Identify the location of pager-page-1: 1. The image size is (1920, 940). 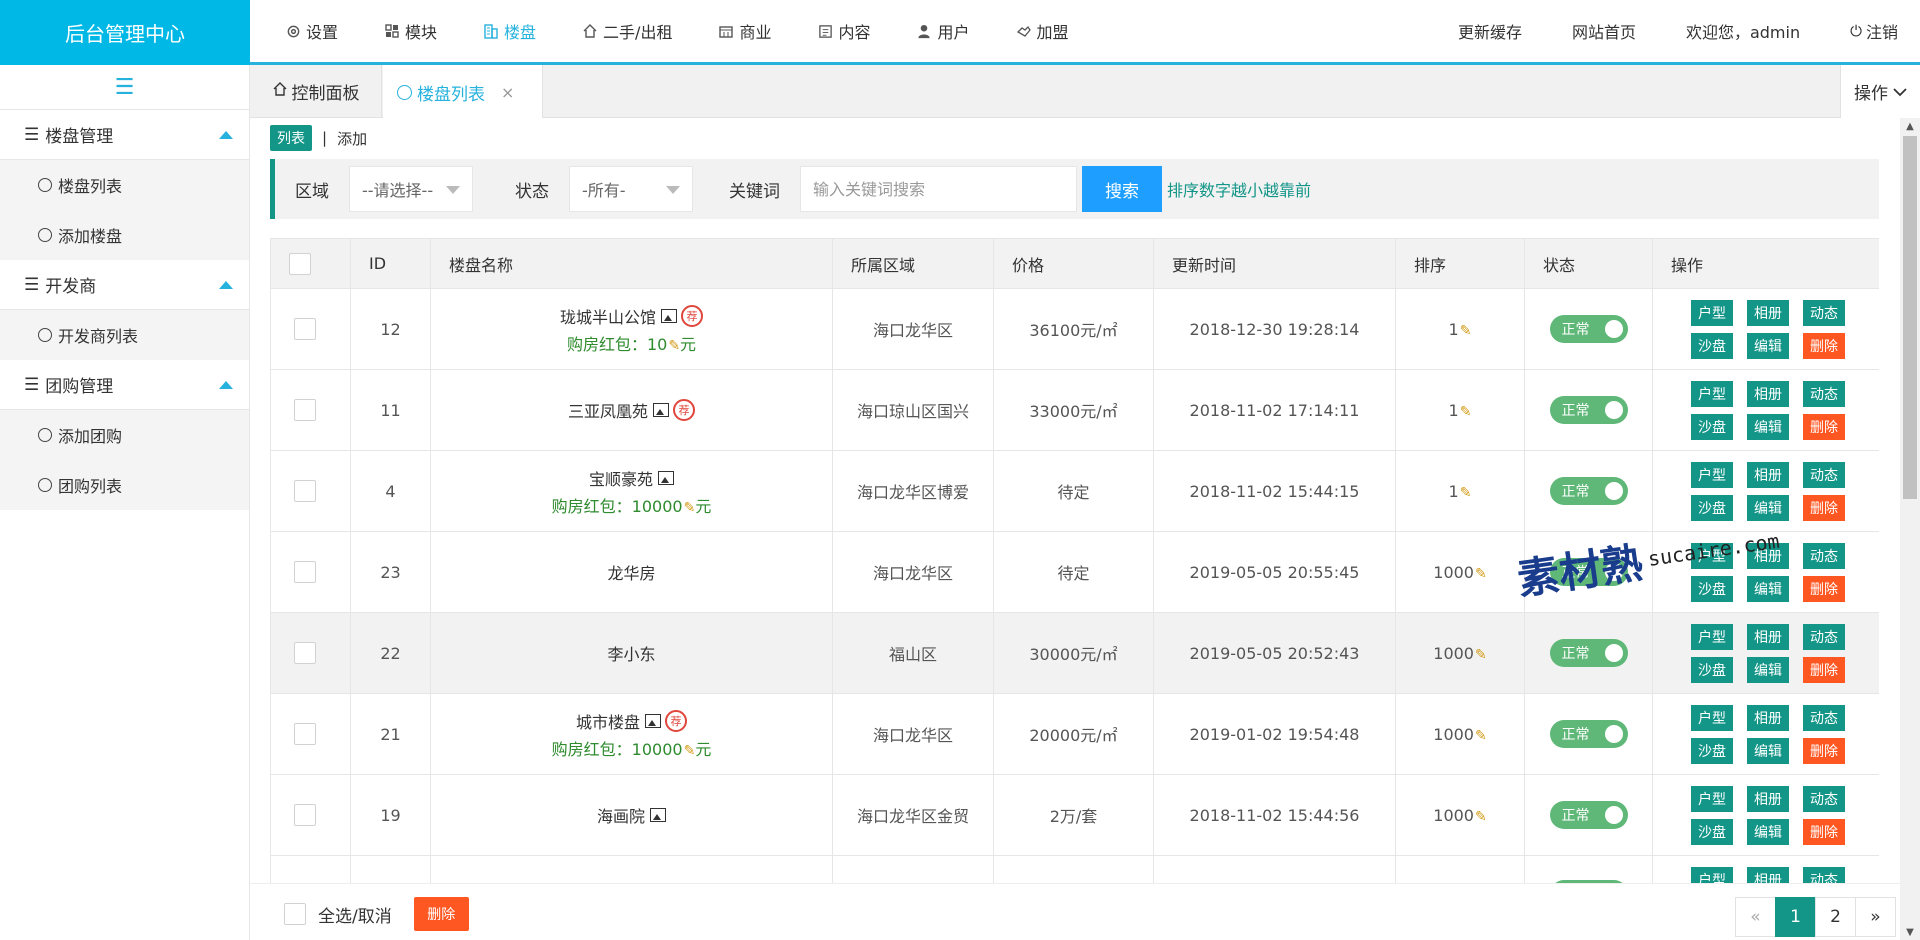
(1795, 917).